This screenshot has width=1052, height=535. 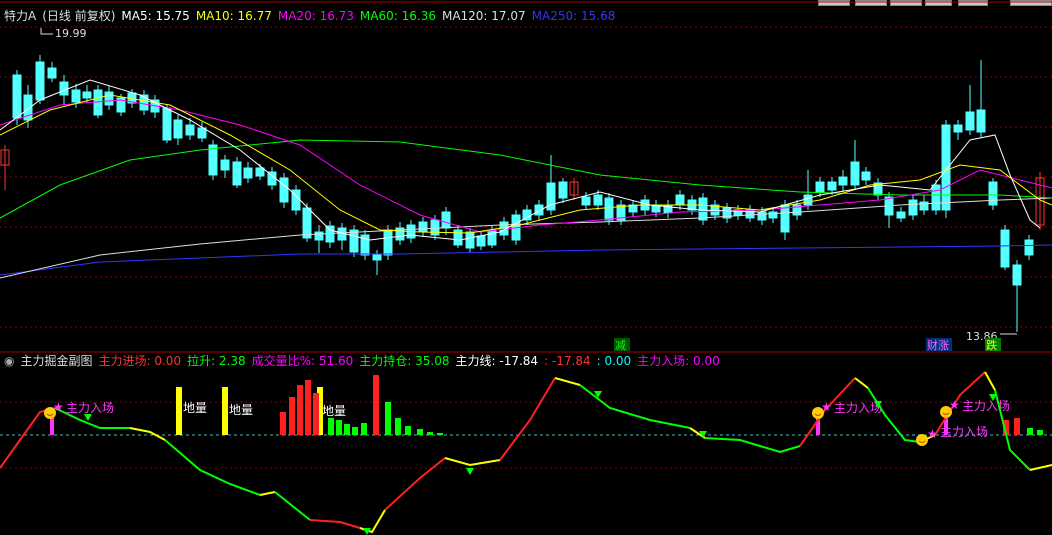 What do you see at coordinates (225, 411) in the screenshot?
I see `low-volume-bar` at bounding box center [225, 411].